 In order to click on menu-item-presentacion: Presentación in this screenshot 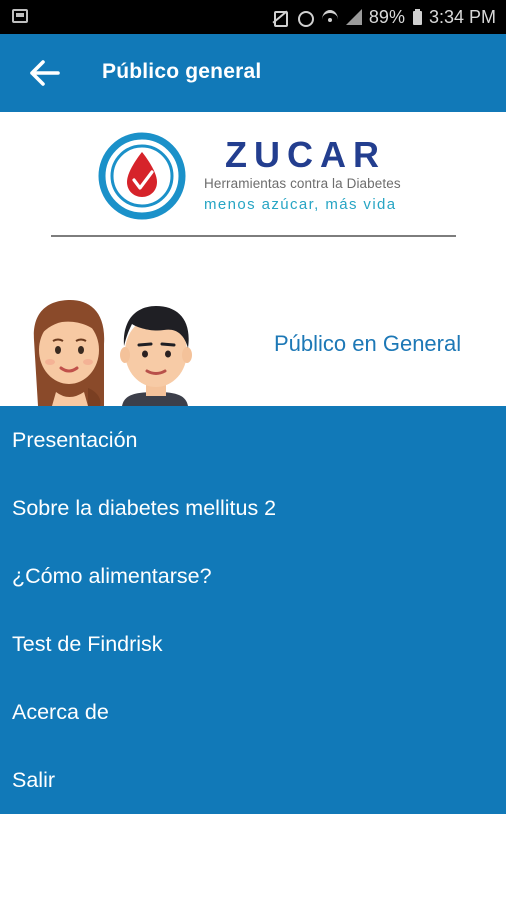, I will do `click(253, 440)`.